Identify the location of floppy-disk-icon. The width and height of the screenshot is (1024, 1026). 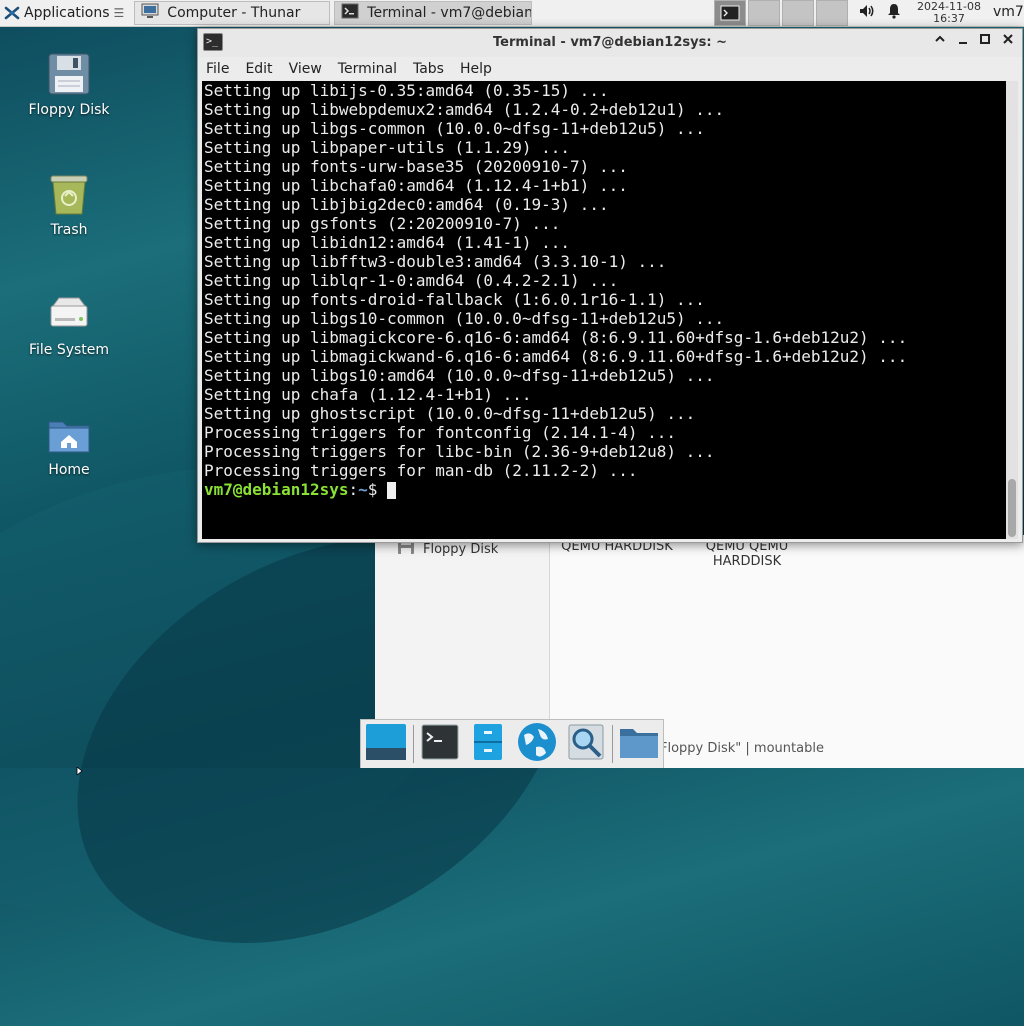
(69, 74).